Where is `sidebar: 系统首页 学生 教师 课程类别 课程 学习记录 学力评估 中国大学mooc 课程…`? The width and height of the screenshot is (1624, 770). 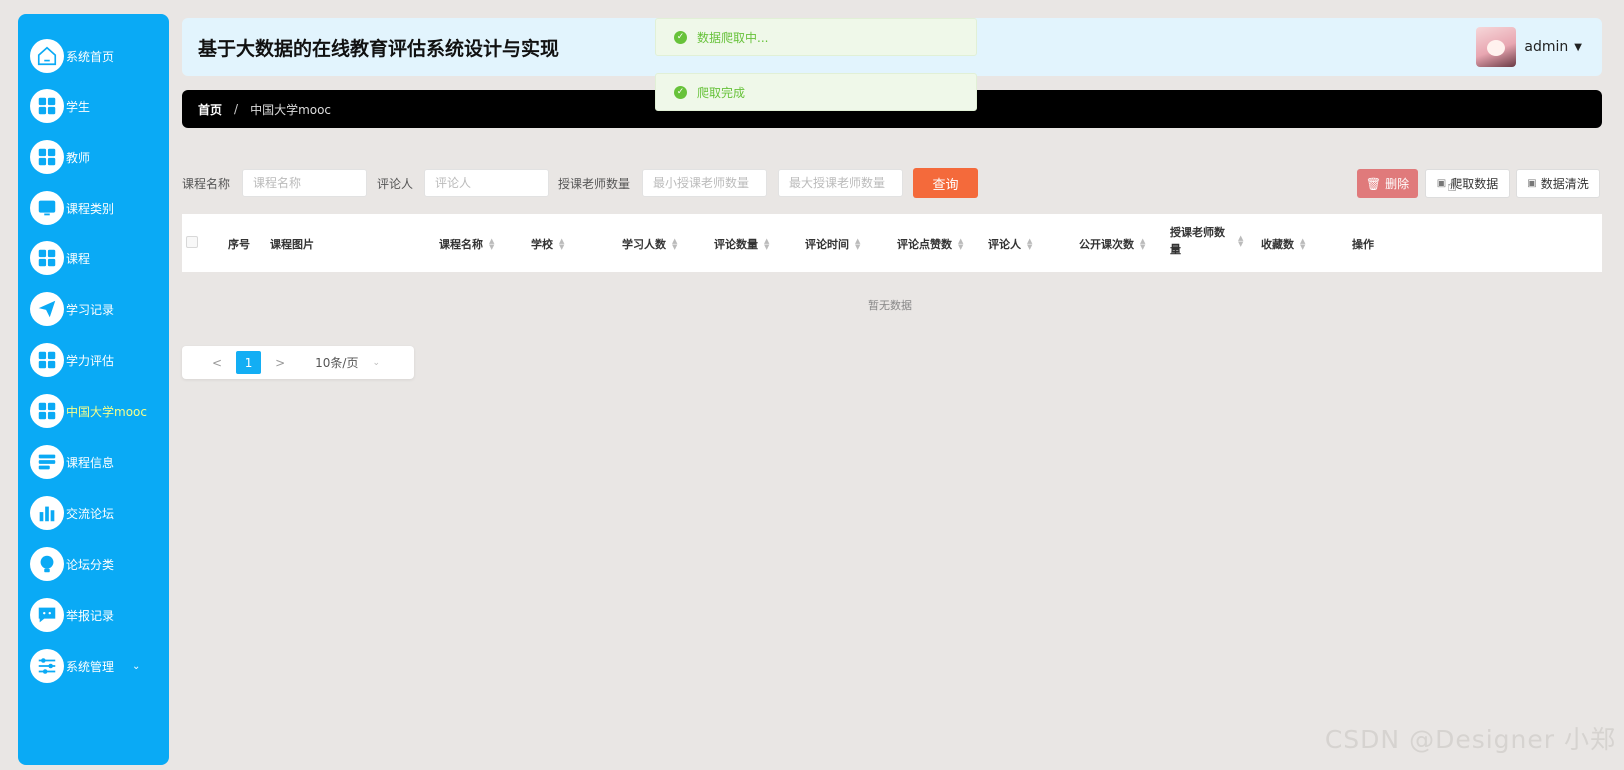 sidebar: 系统首页 学生 教师 课程类别 课程 学习记录 学力评估 中国大学mooc 课程… is located at coordinates (93, 389).